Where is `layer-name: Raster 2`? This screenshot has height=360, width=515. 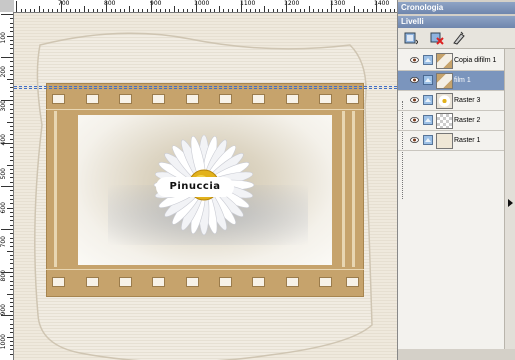 layer-name: Raster 2 is located at coordinates (467, 120).